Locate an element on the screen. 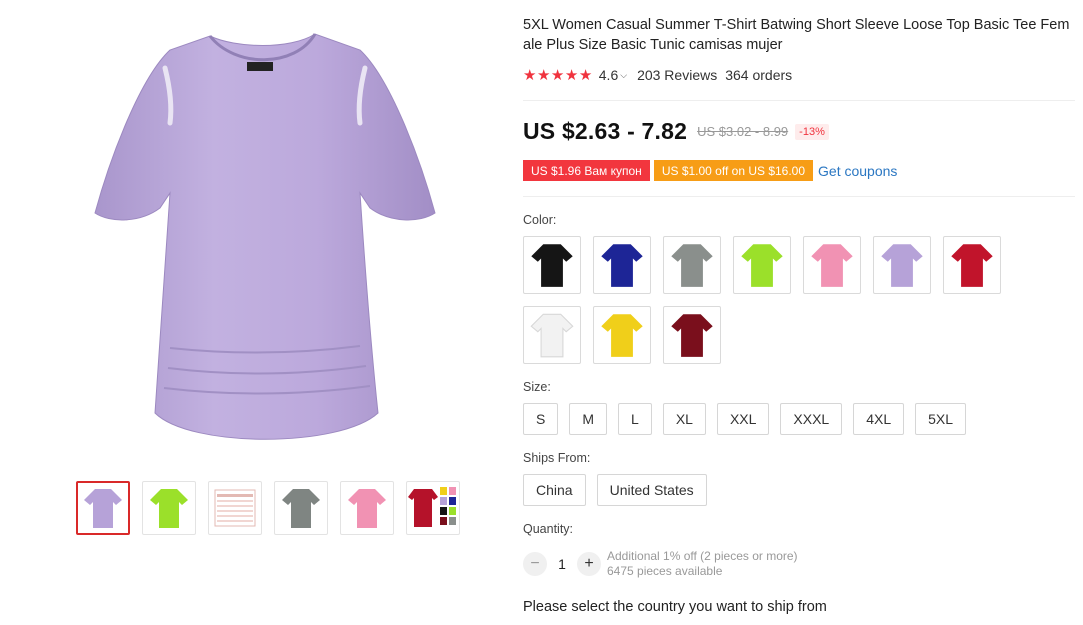 The width and height of the screenshot is (1083, 625). price-row: US $2.63 - 7.82 US $3.02 - 8.99 -13% is located at coordinates (676, 131).